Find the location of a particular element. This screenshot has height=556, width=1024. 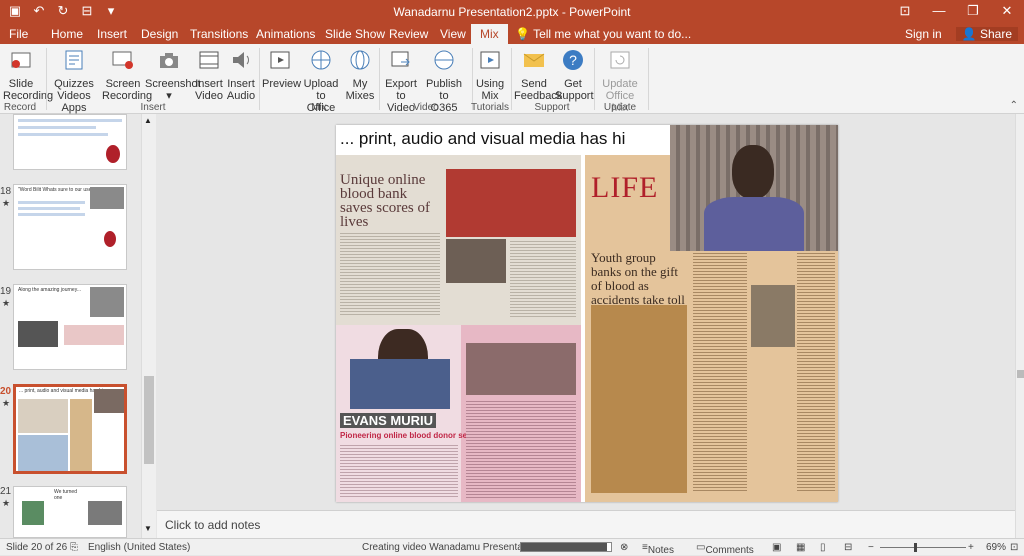

tab-home: Home is located at coordinates (67, 34).